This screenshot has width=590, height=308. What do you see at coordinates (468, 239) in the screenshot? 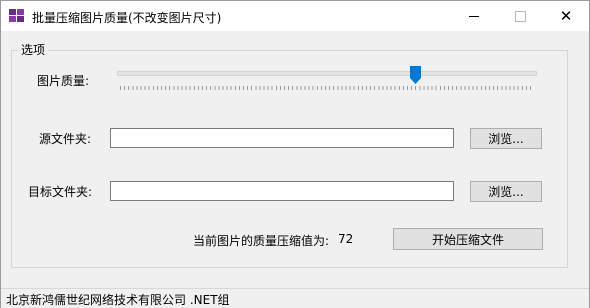
I see `start-compress-button: 开始压缩文件` at bounding box center [468, 239].